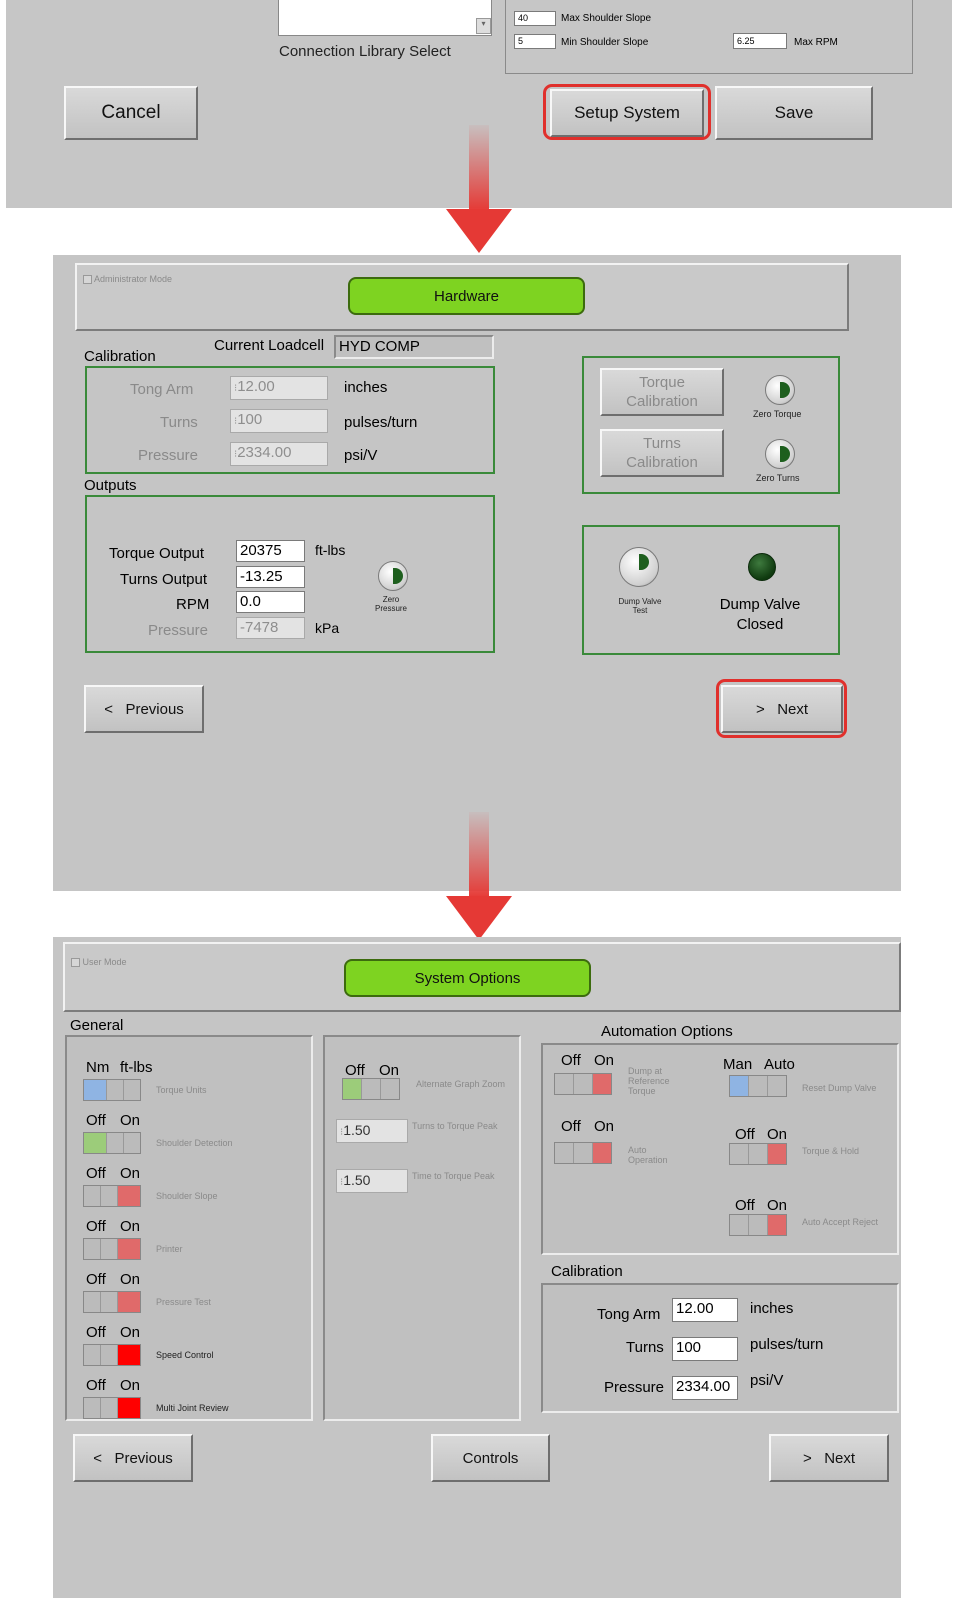  I want to click on cal-turns-unit: pulses/turn, so click(787, 1344).